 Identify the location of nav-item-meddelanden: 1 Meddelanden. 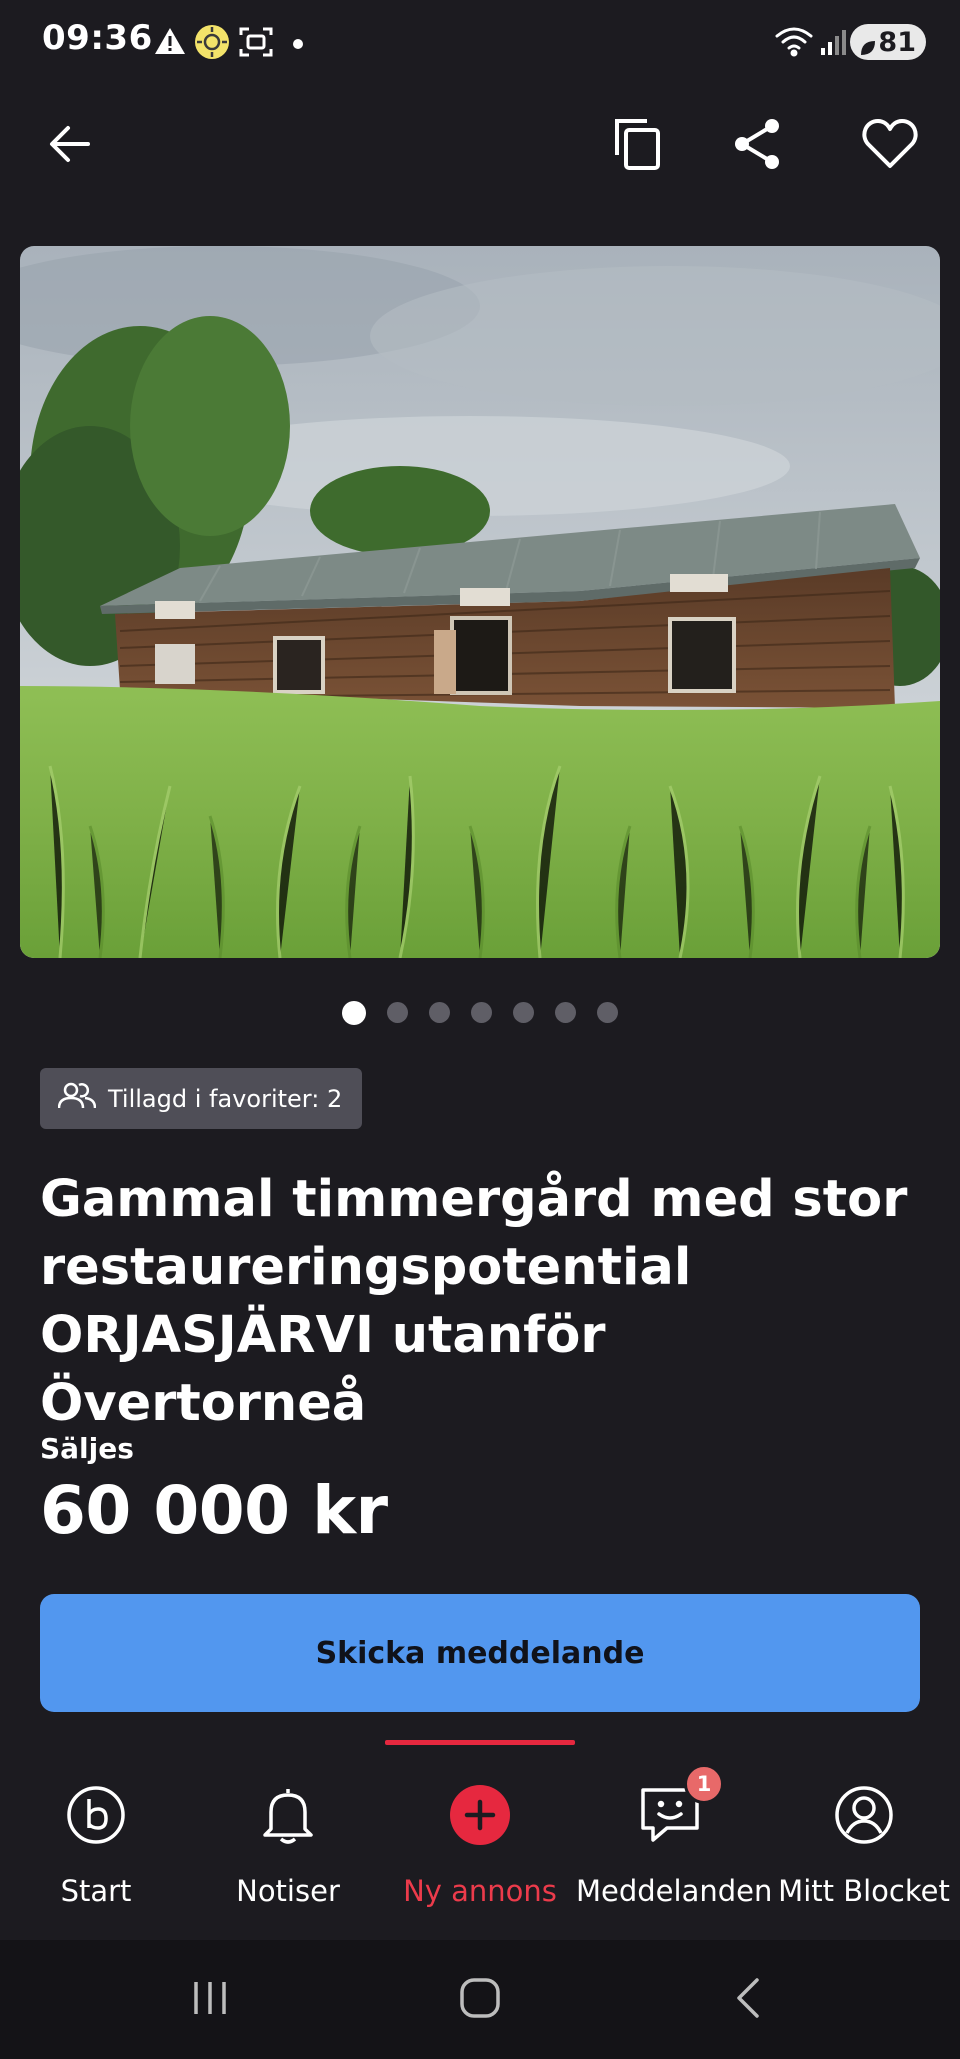
(674, 1840).